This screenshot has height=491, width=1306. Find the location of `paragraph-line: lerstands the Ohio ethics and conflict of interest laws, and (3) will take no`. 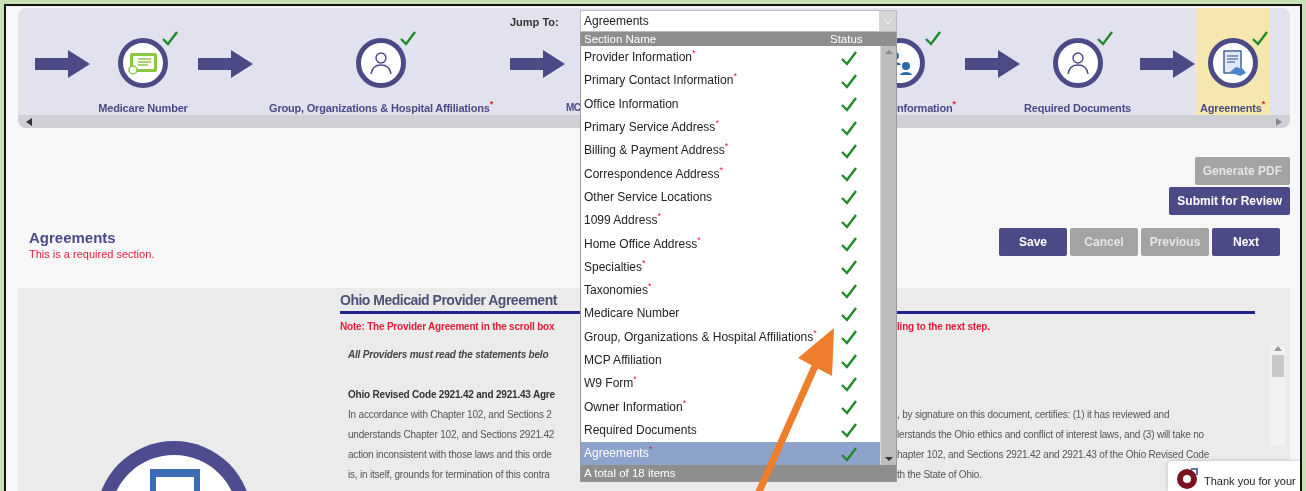

paragraph-line: lerstands the Ohio ethics and conflict of interest laws, and (3) will take no is located at coordinates (1050, 434).